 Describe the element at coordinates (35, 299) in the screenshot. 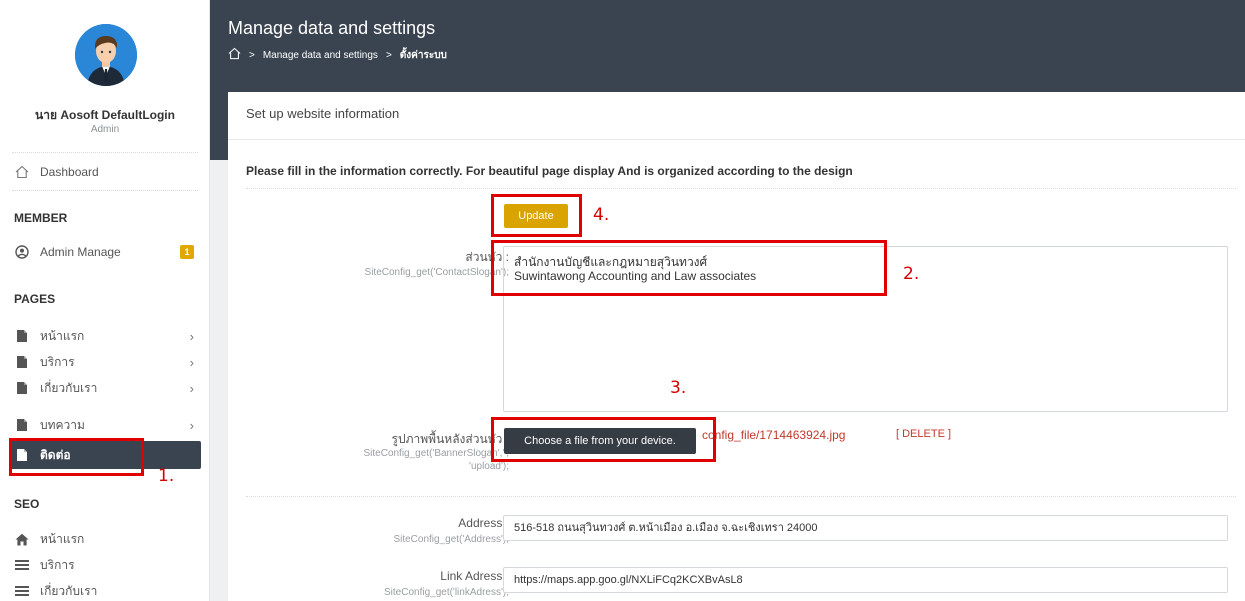

I see `section-heading-pages: PAGES` at that location.